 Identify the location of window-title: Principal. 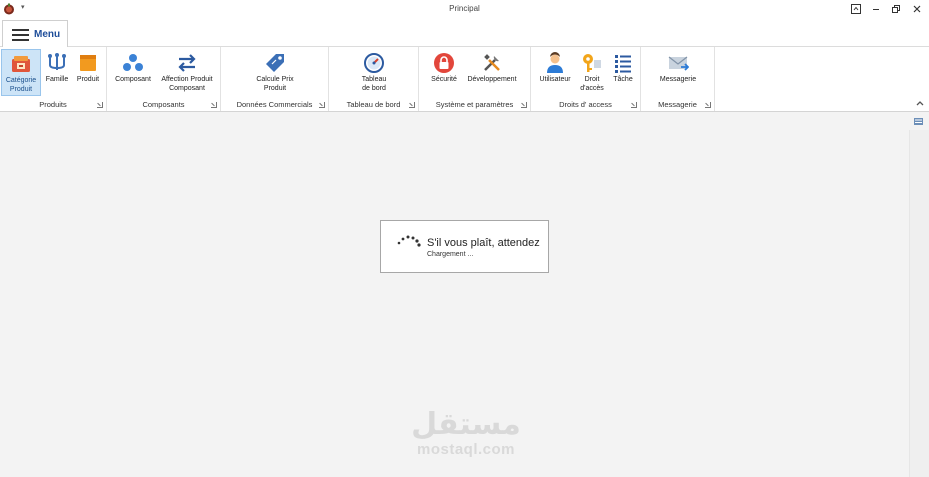
(464, 8).